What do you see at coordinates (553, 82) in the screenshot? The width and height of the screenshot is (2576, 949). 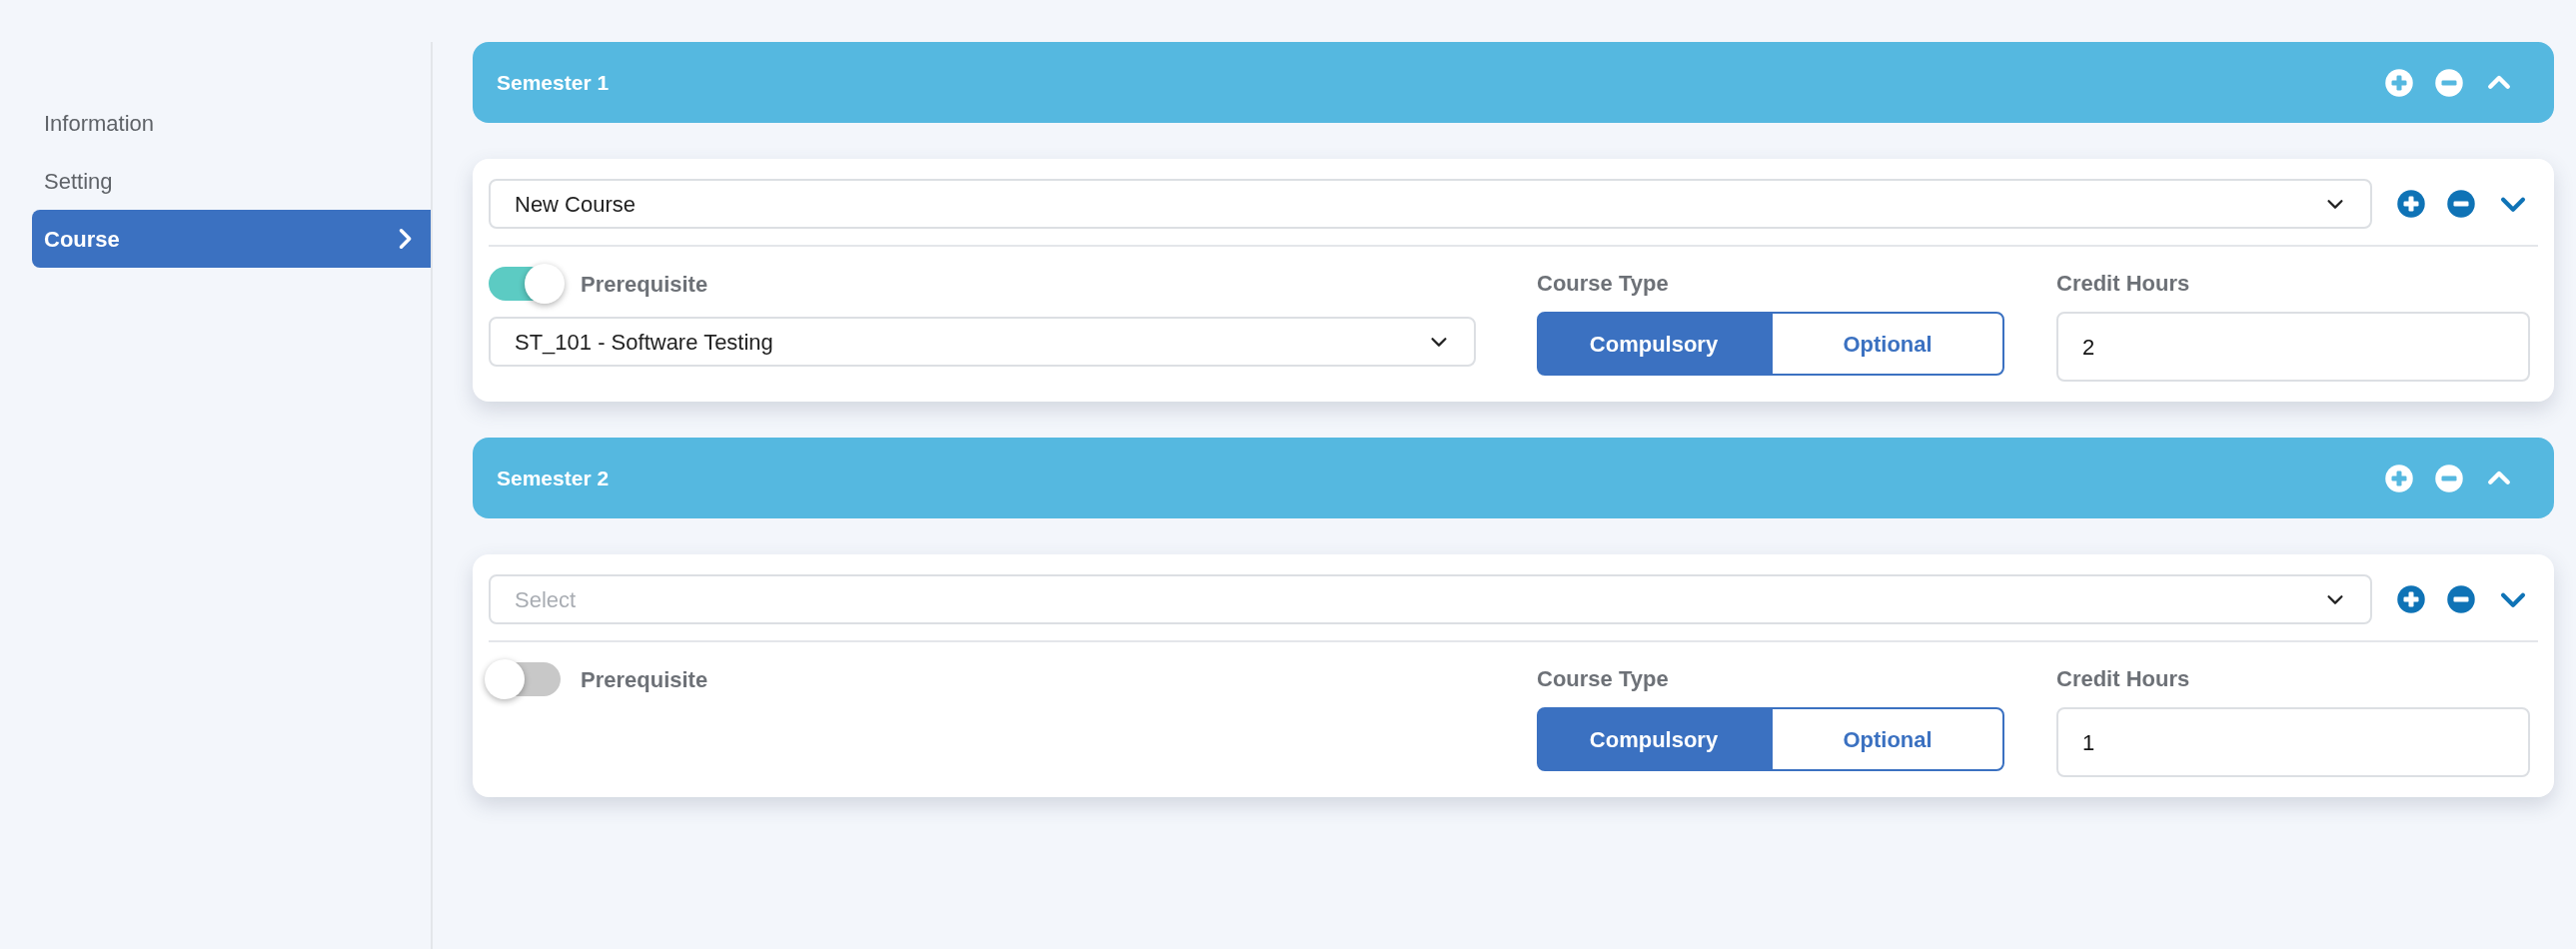 I see `semester-title: Semester 1` at bounding box center [553, 82].